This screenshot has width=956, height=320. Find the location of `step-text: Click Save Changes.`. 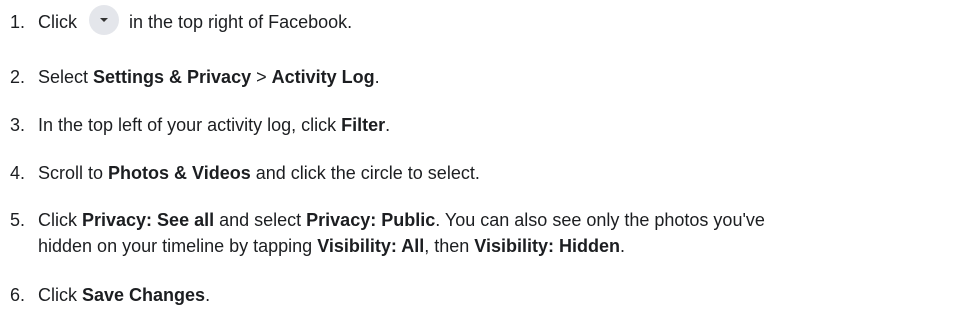

step-text: Click Save Changes. is located at coordinates (124, 295).